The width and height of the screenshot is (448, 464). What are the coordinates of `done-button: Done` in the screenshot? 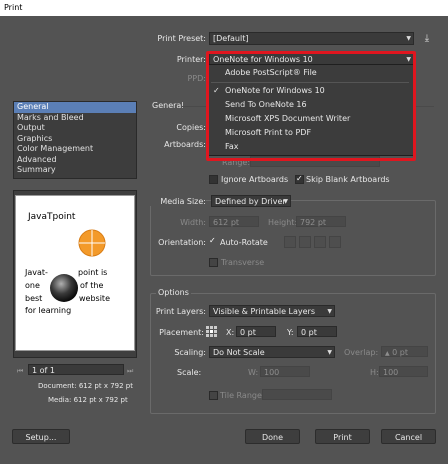 It's located at (272, 436).